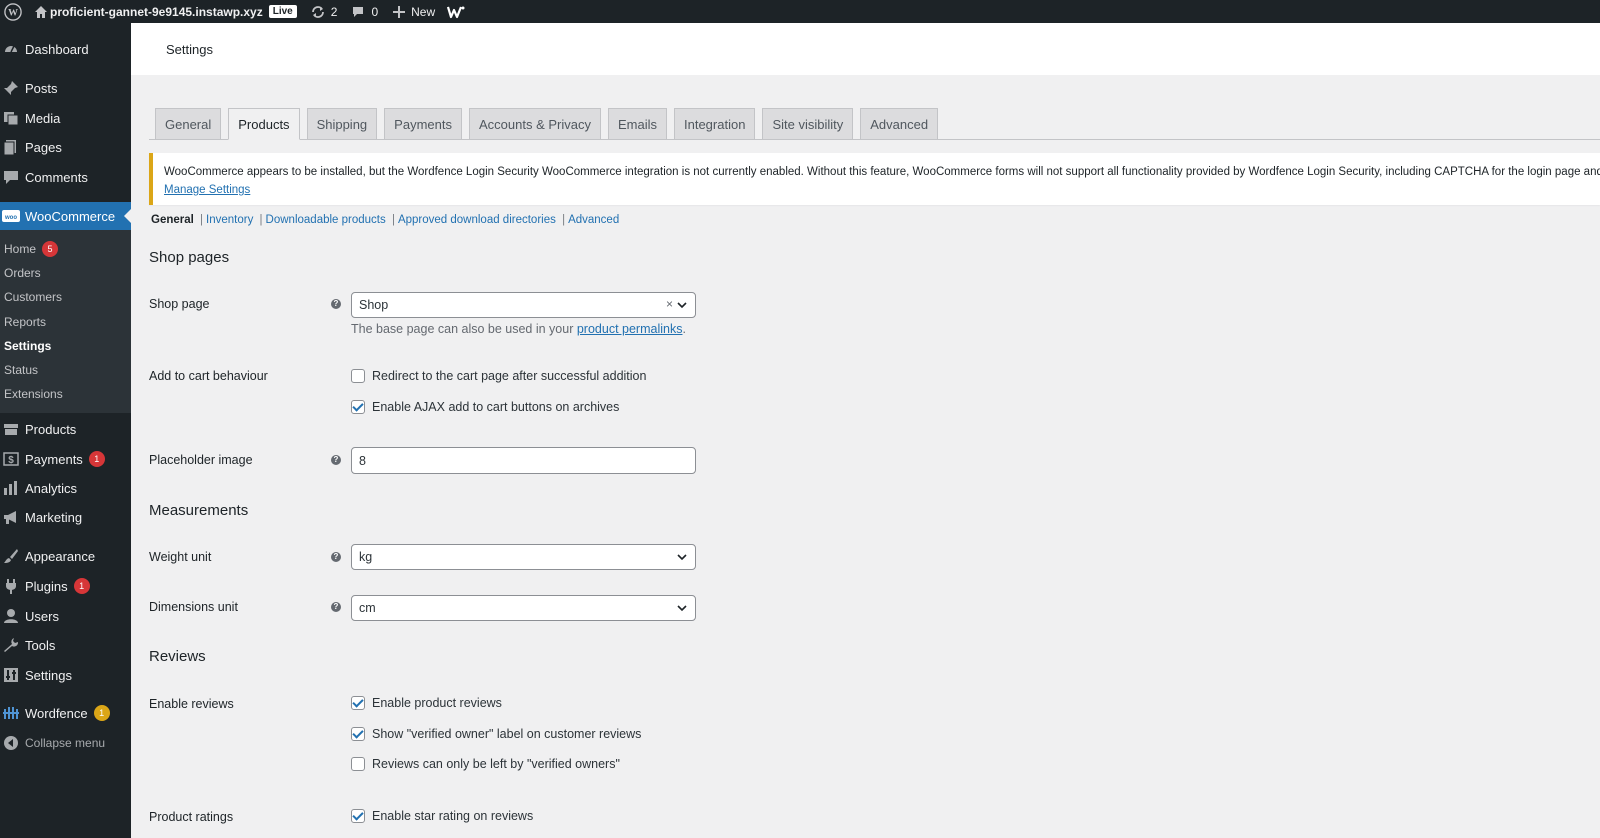  What do you see at coordinates (456, 11) in the screenshot?
I see `woo-w-icon` at bounding box center [456, 11].